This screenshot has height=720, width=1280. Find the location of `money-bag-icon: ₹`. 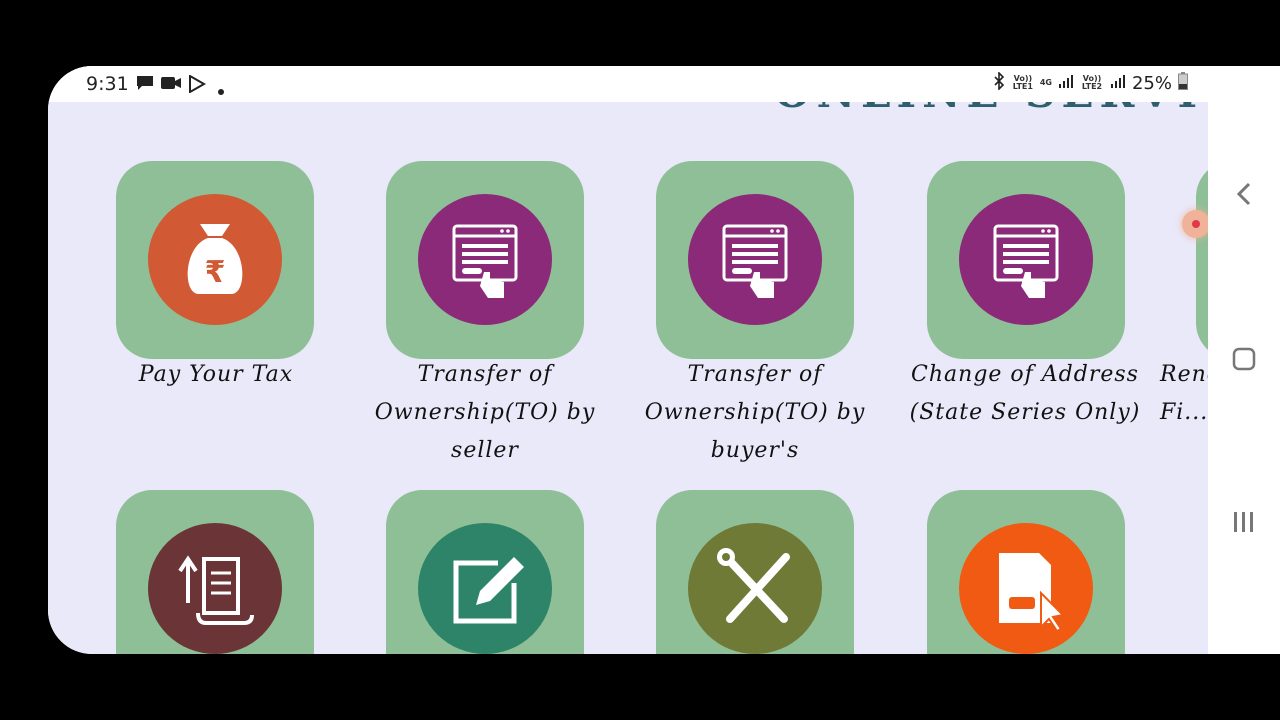

money-bag-icon: ₹ is located at coordinates (215, 259).